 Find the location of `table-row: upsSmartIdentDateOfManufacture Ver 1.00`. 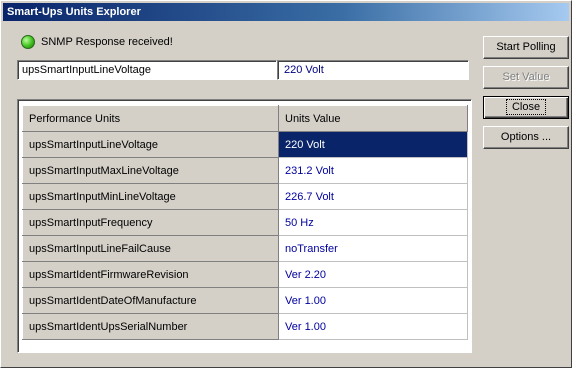

table-row: upsSmartIdentDateOfManufacture Ver 1.00 is located at coordinates (245, 300).